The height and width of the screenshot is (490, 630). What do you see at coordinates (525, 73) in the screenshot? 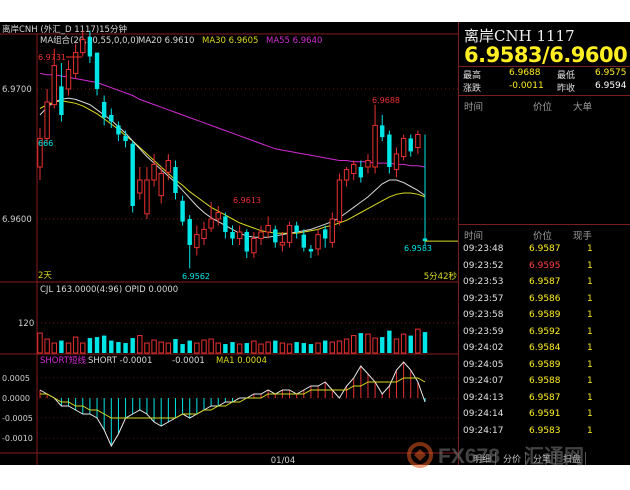
I see `stat-value: 6.9688` at bounding box center [525, 73].